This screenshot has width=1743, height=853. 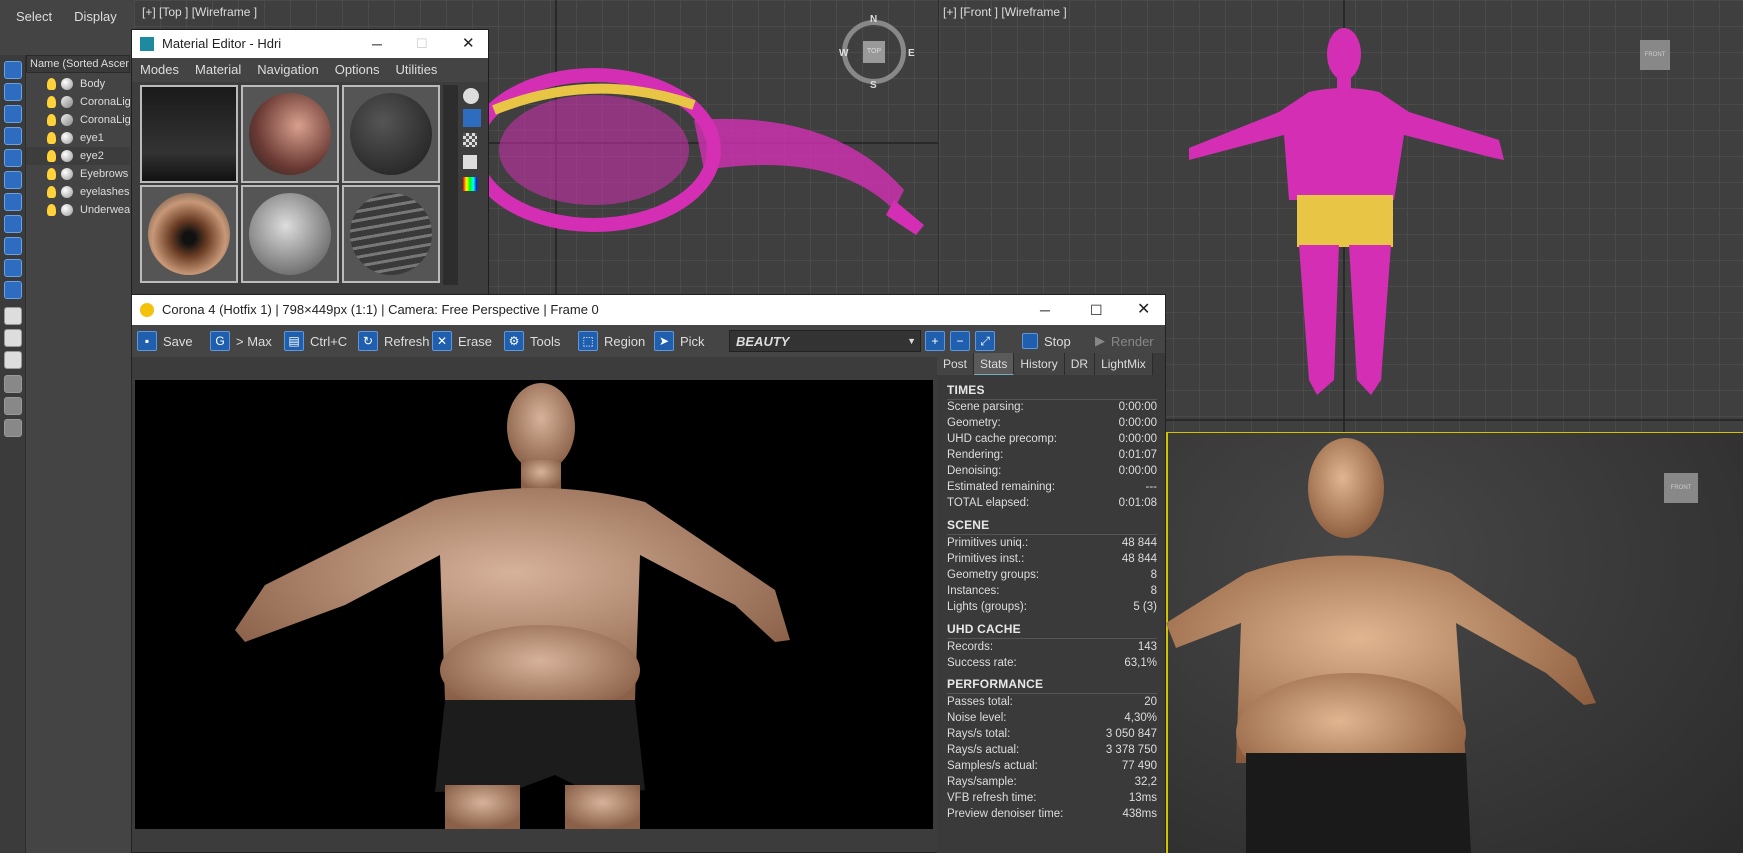 I want to click on material-slot-glass, so click(x=290, y=234).